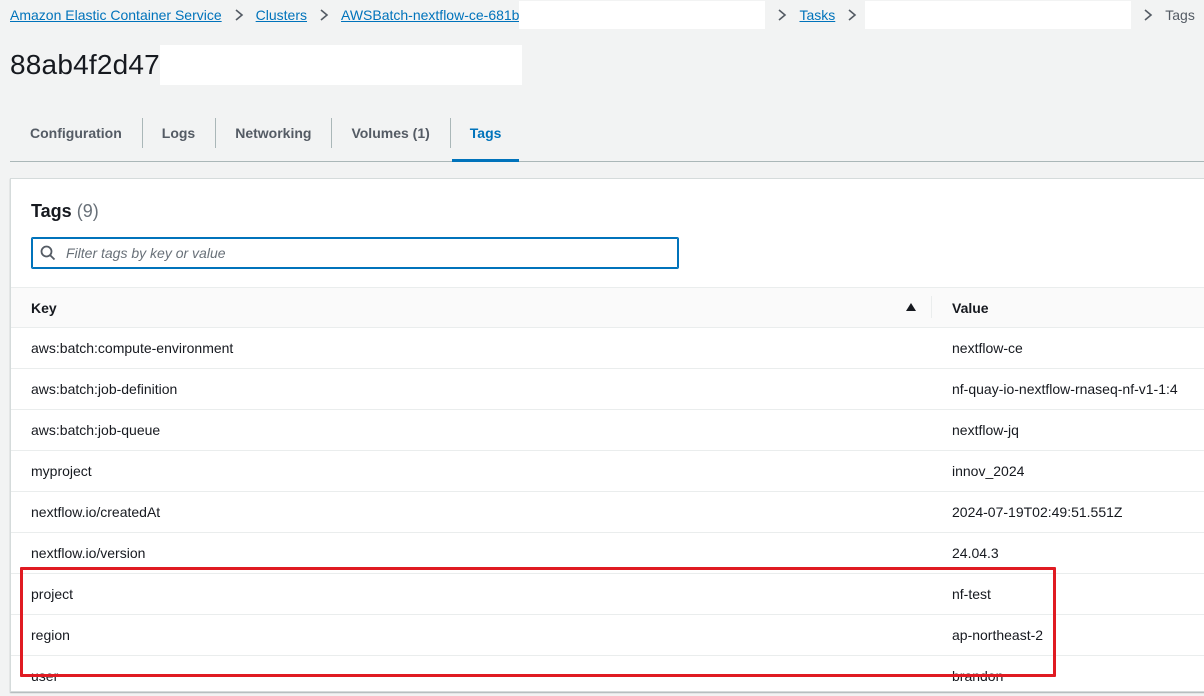 The width and height of the screenshot is (1204, 696). What do you see at coordinates (1037, 512) in the screenshot?
I see `tag-value: 2024-07-19T02:49:51.551Z` at bounding box center [1037, 512].